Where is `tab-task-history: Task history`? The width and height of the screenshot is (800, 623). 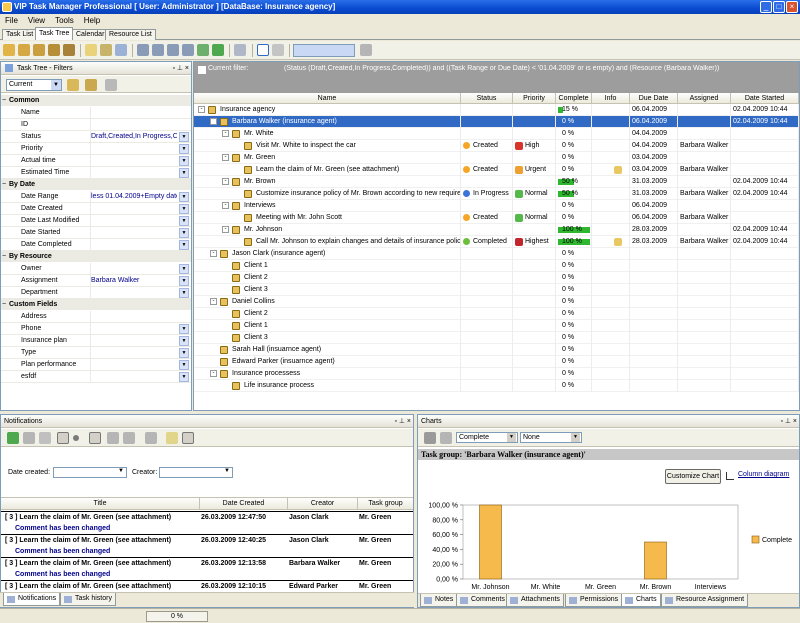
tab-task-history: Task history is located at coordinates (88, 599).